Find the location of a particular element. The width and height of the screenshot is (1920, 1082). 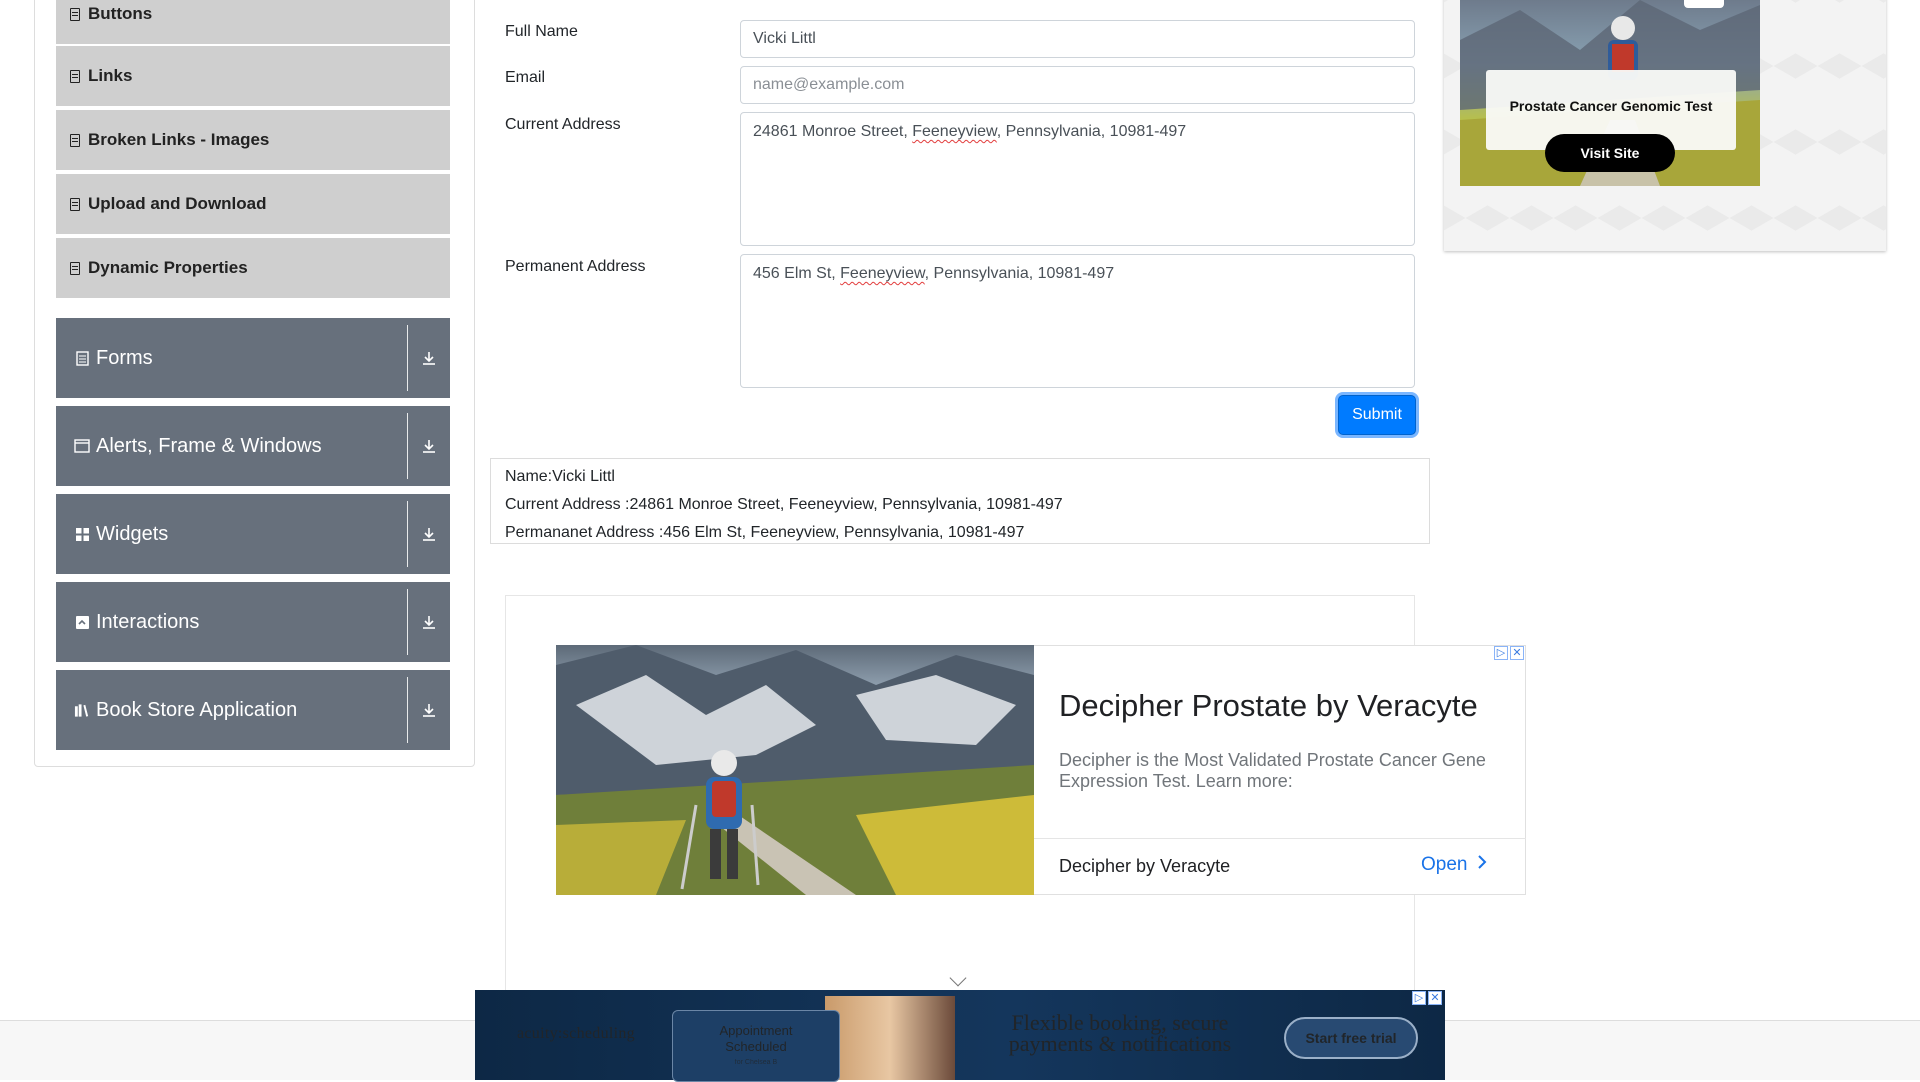

visit-site-button: Visit Site is located at coordinates (1610, 153).